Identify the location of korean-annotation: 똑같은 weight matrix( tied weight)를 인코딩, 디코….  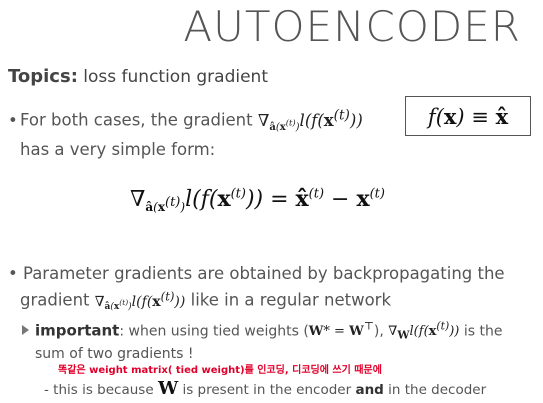
(220, 370).